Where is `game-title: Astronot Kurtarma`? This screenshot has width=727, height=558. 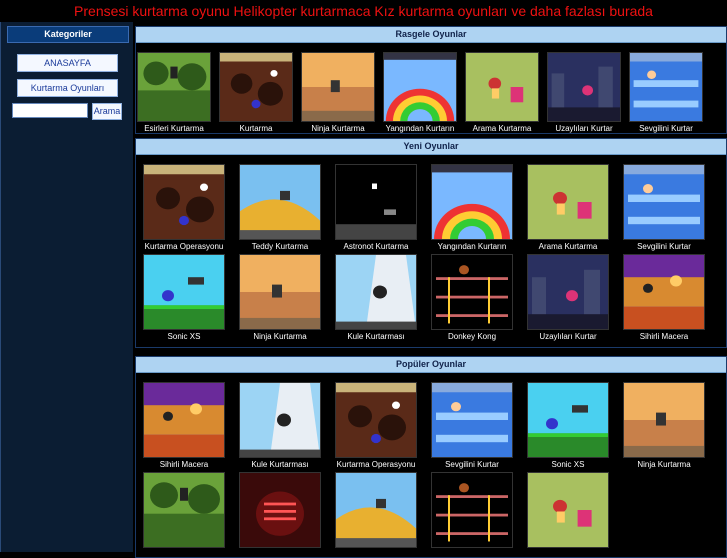 game-title: Astronot Kurtarma is located at coordinates (376, 246).